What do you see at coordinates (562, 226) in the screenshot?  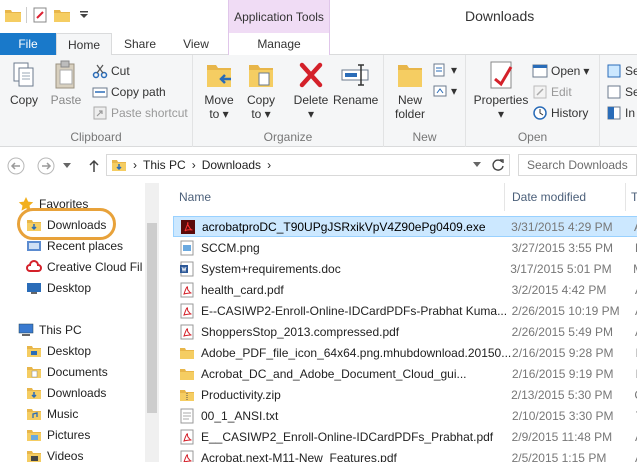 I see `file-date: 3/31/2015 4:29 PM` at bounding box center [562, 226].